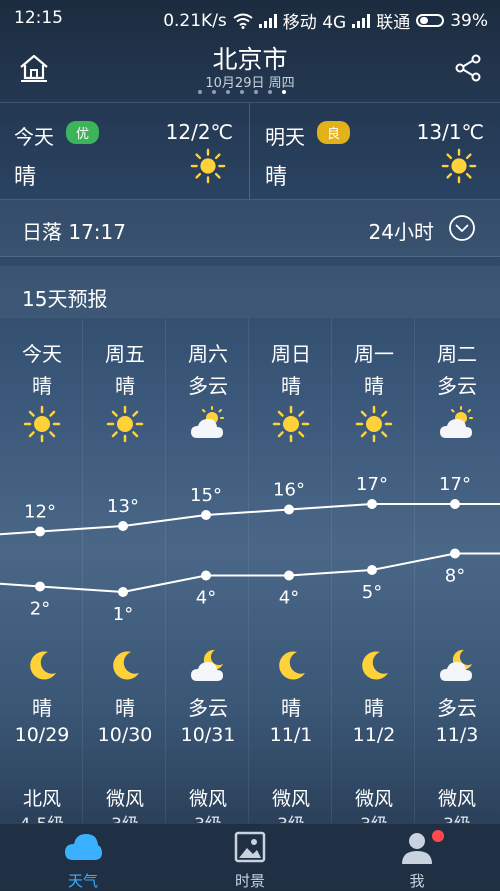  Describe the element at coordinates (375, 151) in the screenshot. I see `tomorrow-card: 明天 良 13/1℃ 晴` at that location.